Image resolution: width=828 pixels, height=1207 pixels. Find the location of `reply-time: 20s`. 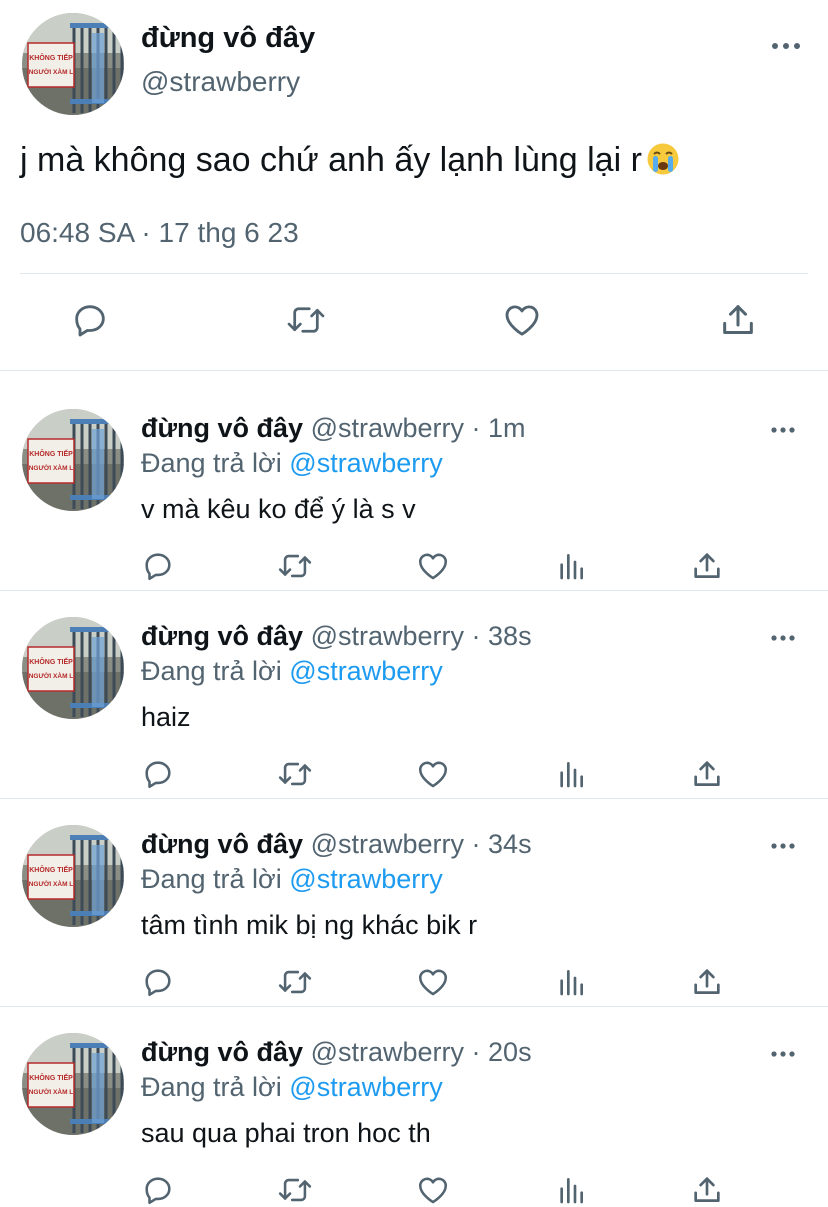

reply-time: 20s is located at coordinates (510, 1052).